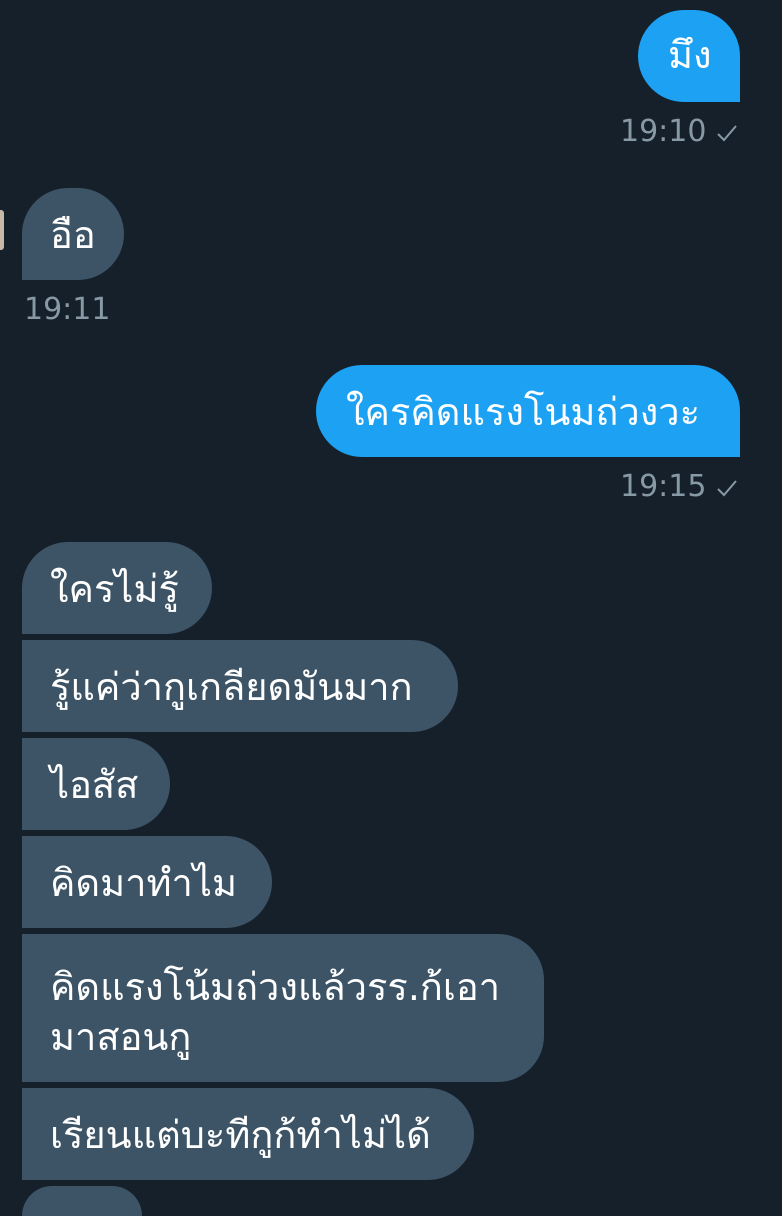 This screenshot has height=1216, width=782. I want to click on message-timestamp: 19:10, so click(663, 131).